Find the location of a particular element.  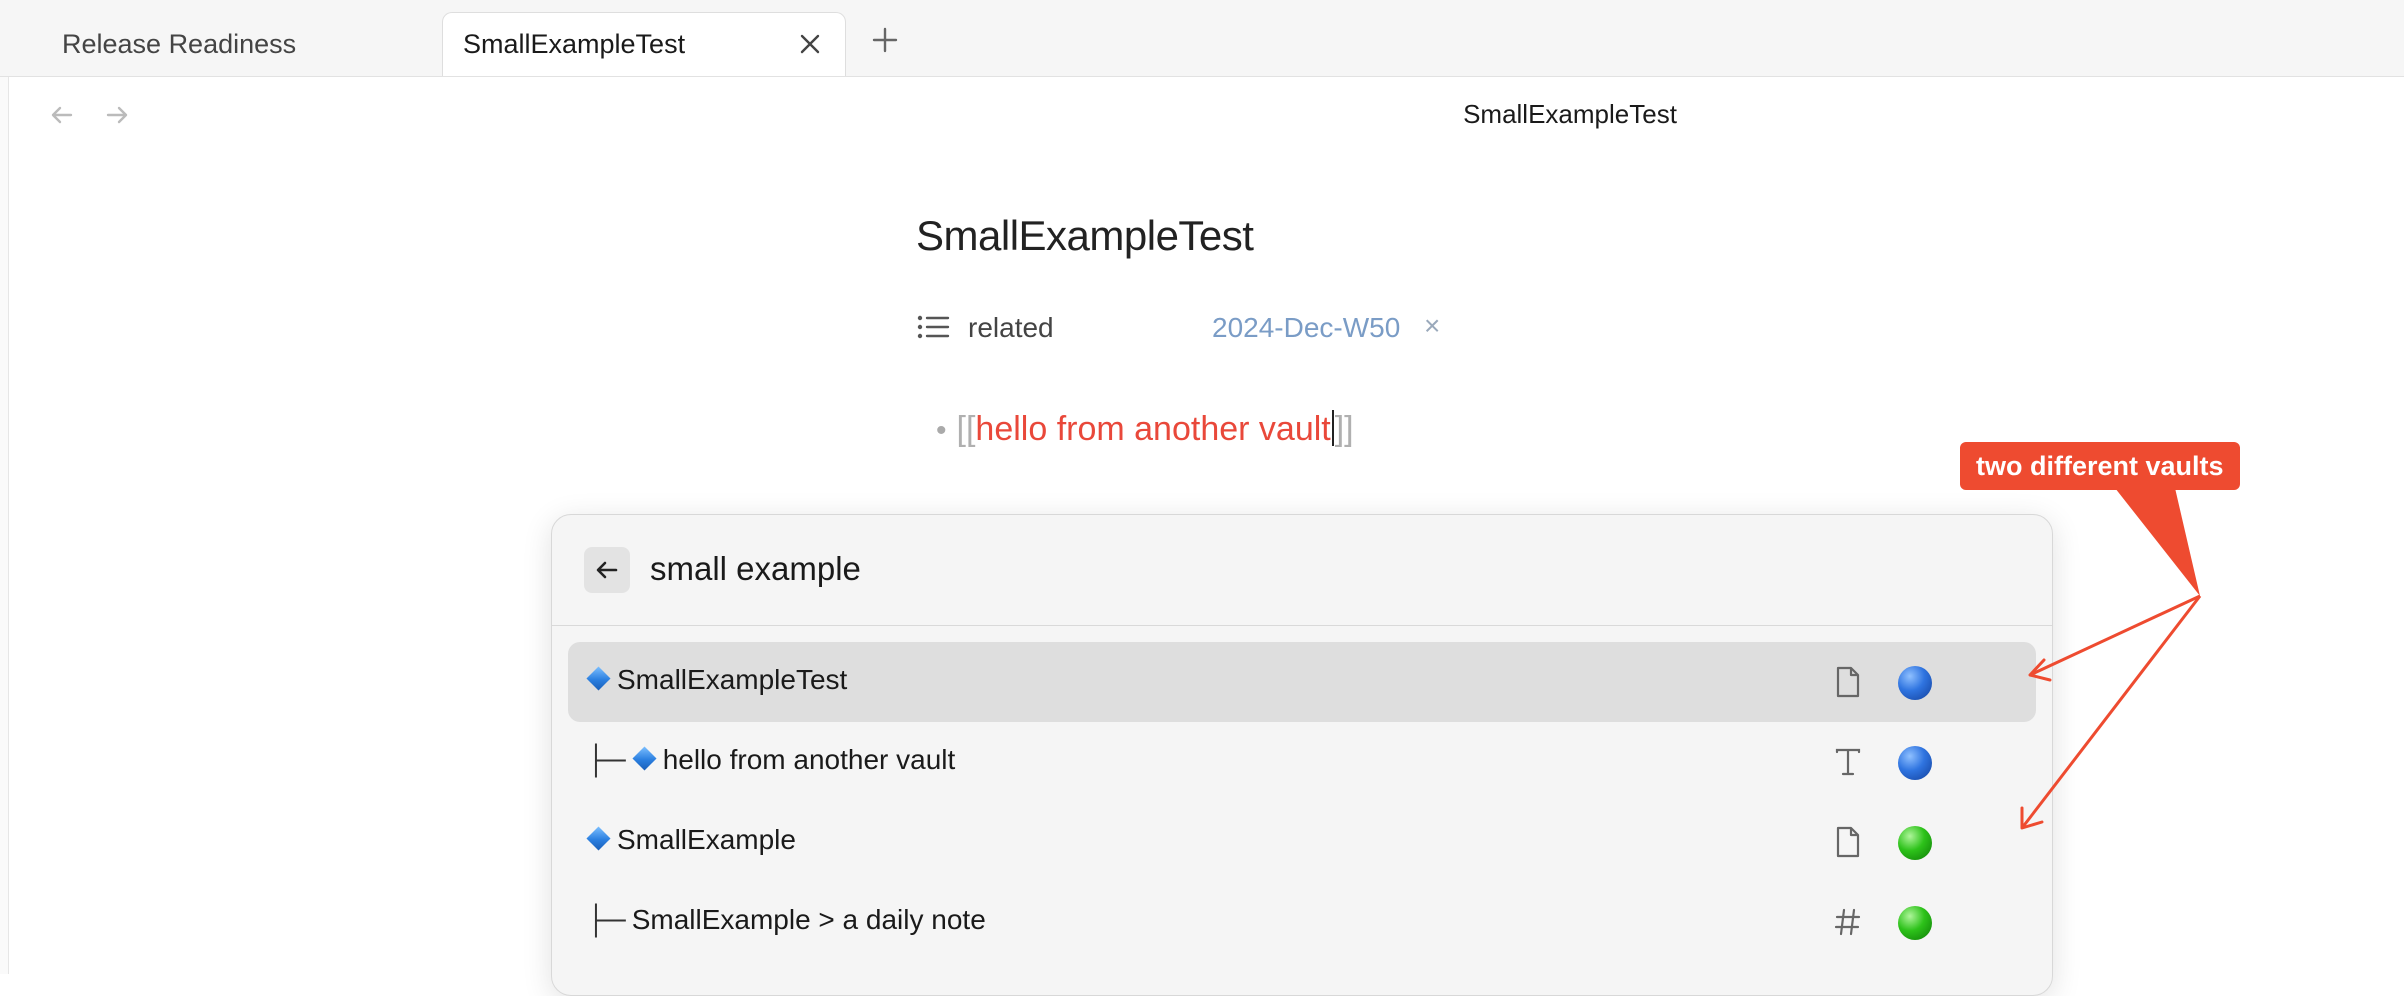

back-arrow-icon is located at coordinates (62, 115).